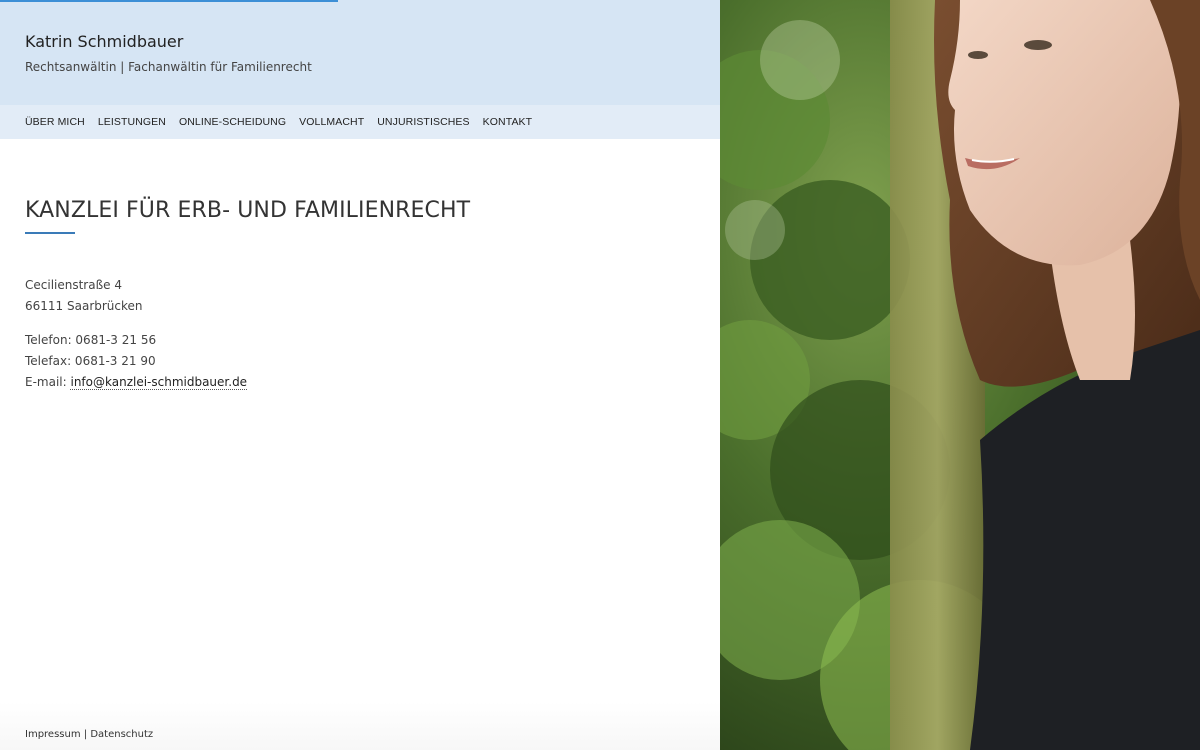  I want to click on site-title: Katrin Schmidbauer, so click(104, 41).